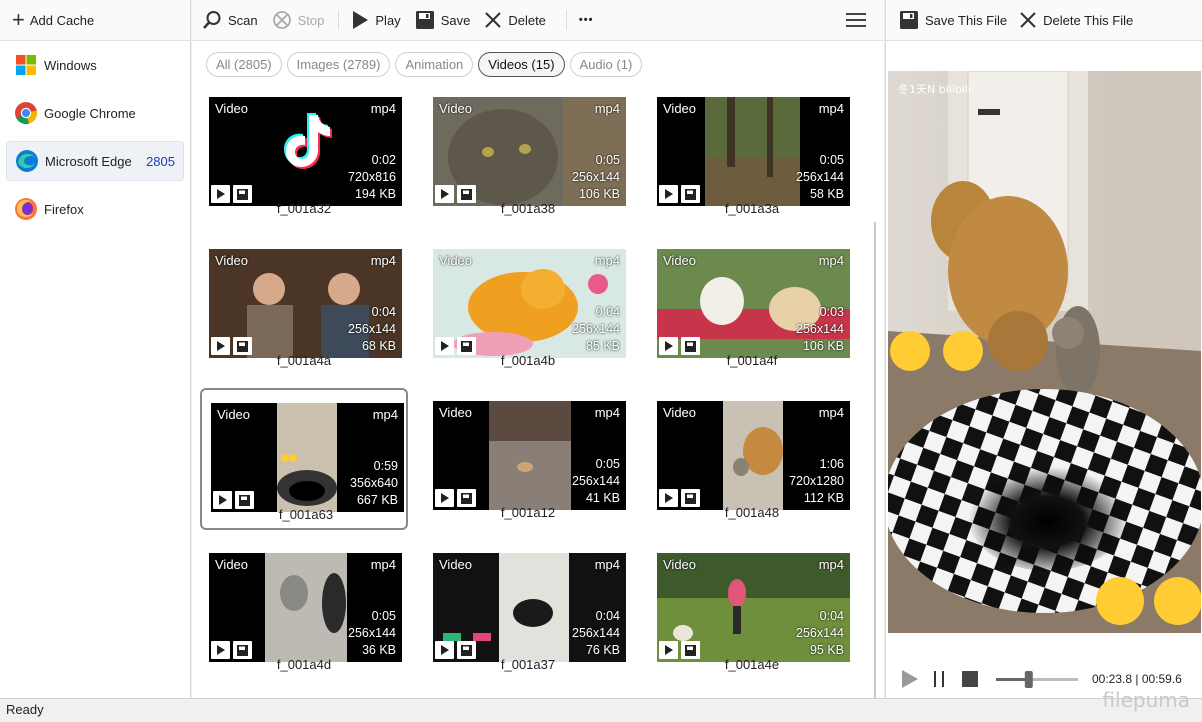  What do you see at coordinates (374, 483) in the screenshot?
I see `media-resolution: 356x640` at bounding box center [374, 483].